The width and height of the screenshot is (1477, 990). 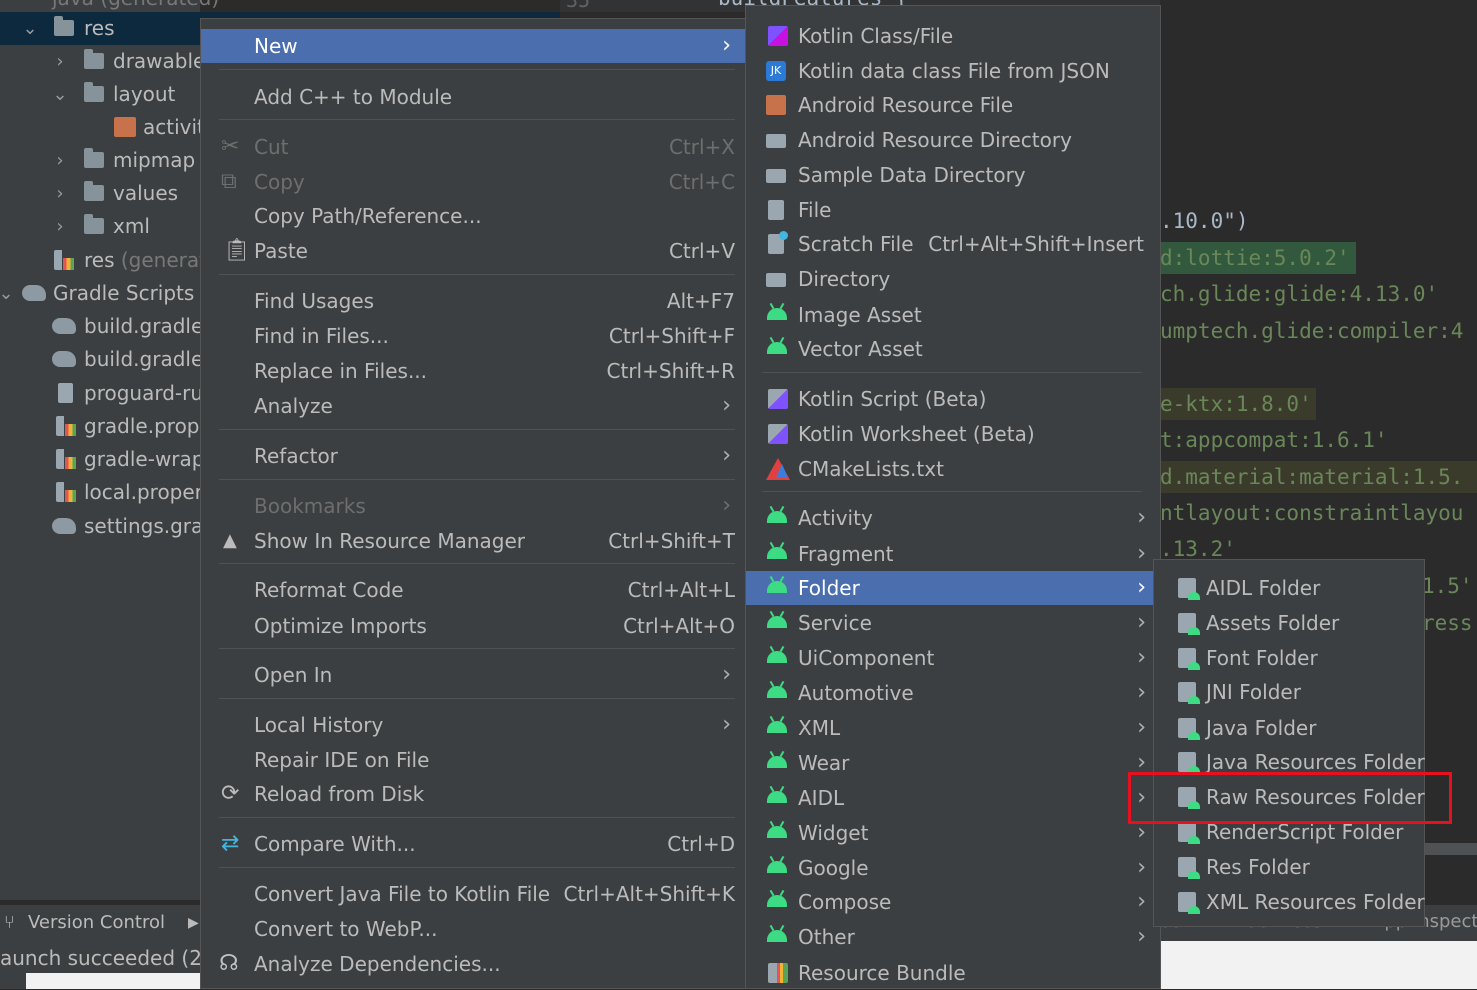 What do you see at coordinates (100, 28) in the screenshot?
I see `tree-item-res: ⌄ res` at bounding box center [100, 28].